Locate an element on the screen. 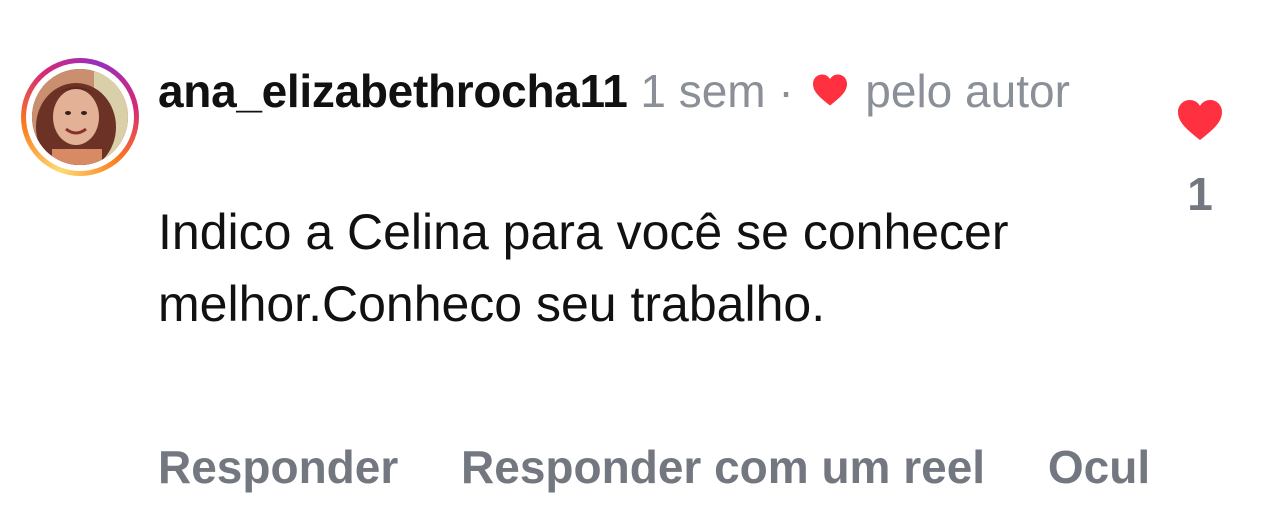 The image size is (1284, 529). like-count: 1 is located at coordinates (1200, 194).